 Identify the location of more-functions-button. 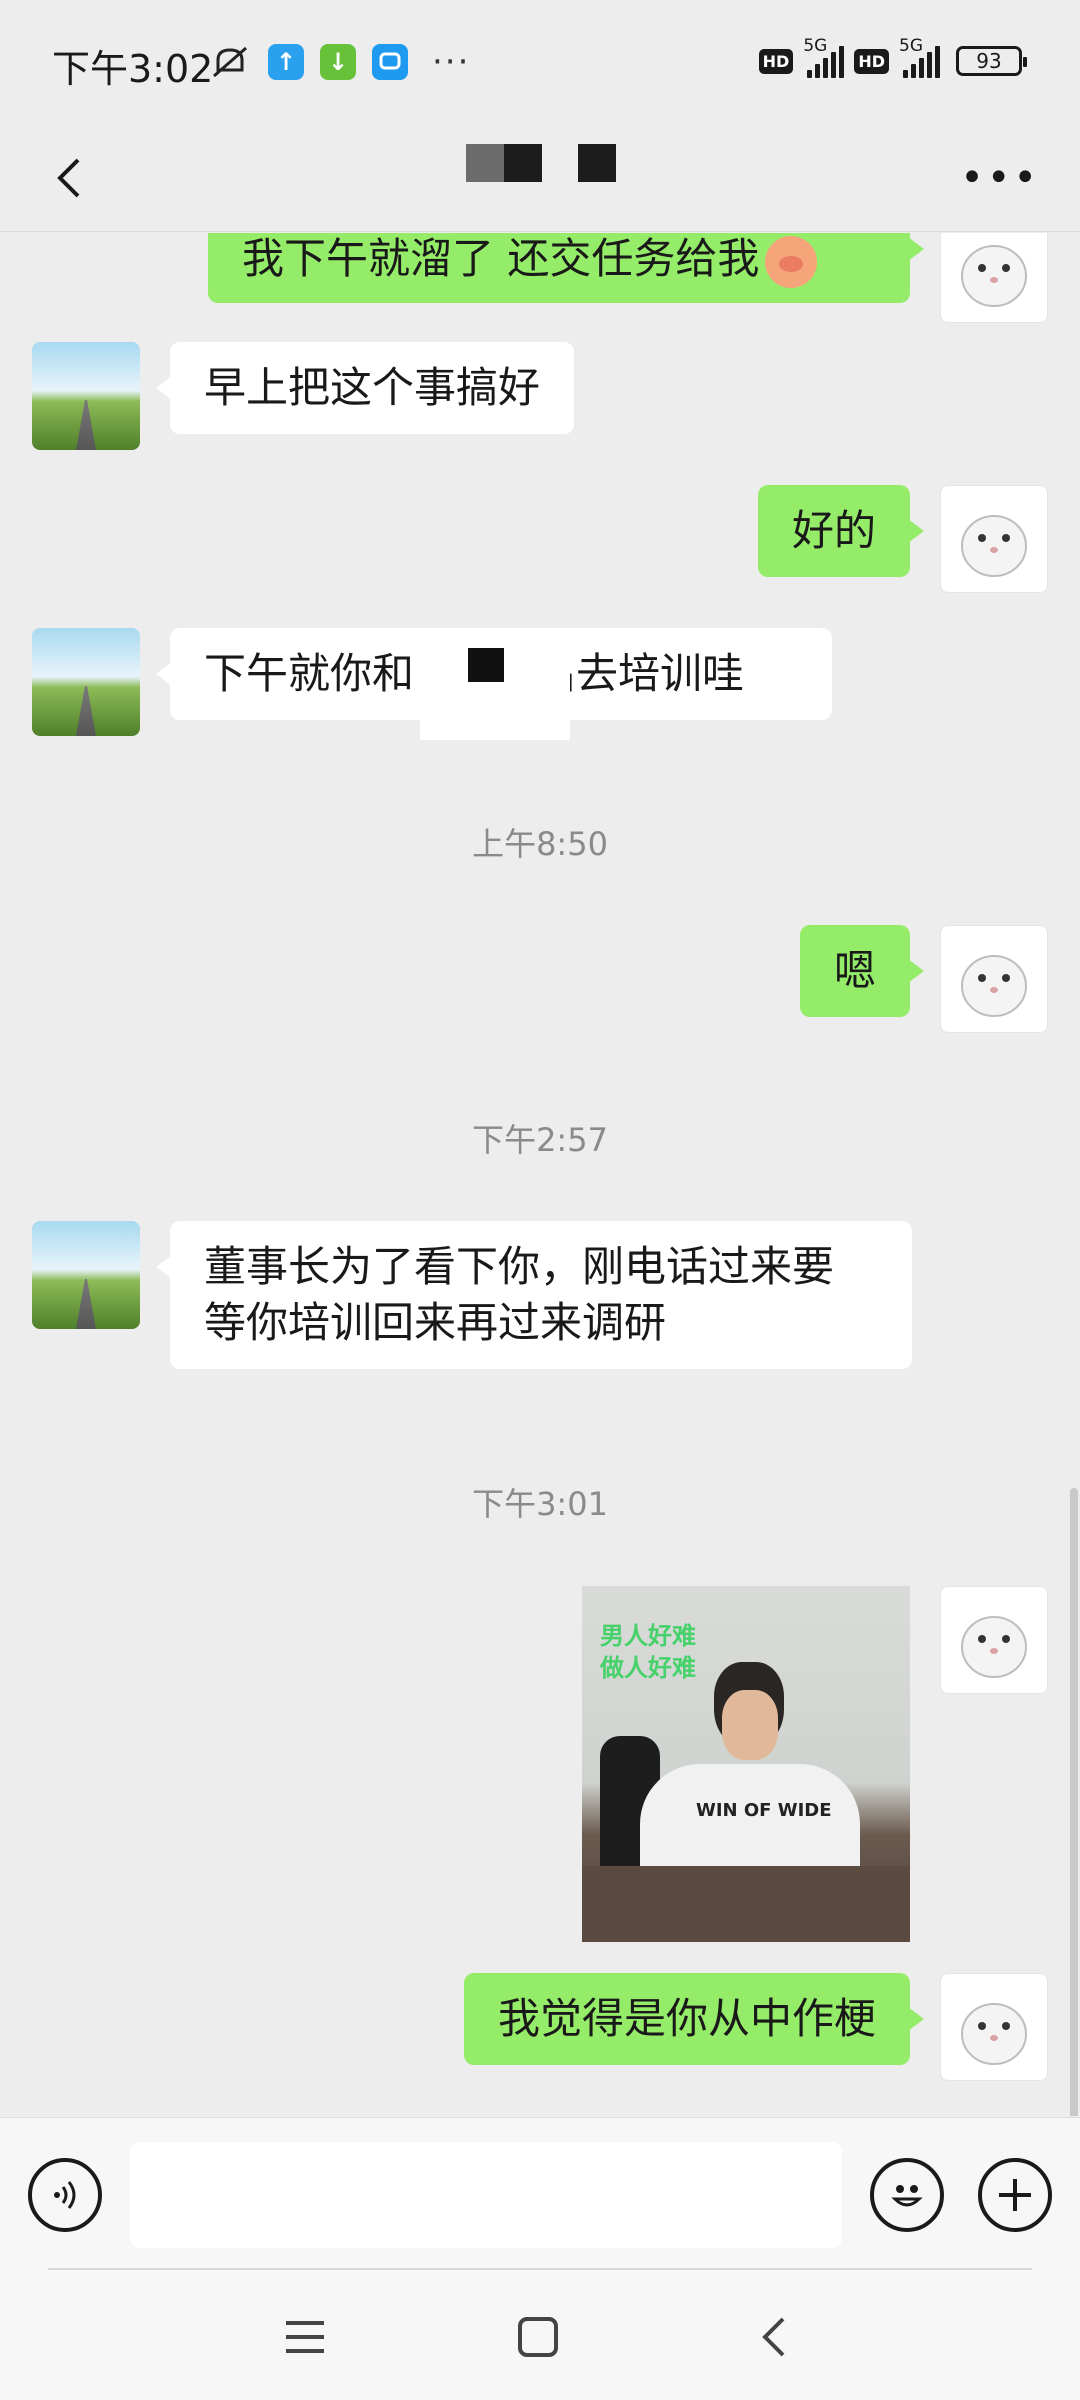
(1015, 2195).